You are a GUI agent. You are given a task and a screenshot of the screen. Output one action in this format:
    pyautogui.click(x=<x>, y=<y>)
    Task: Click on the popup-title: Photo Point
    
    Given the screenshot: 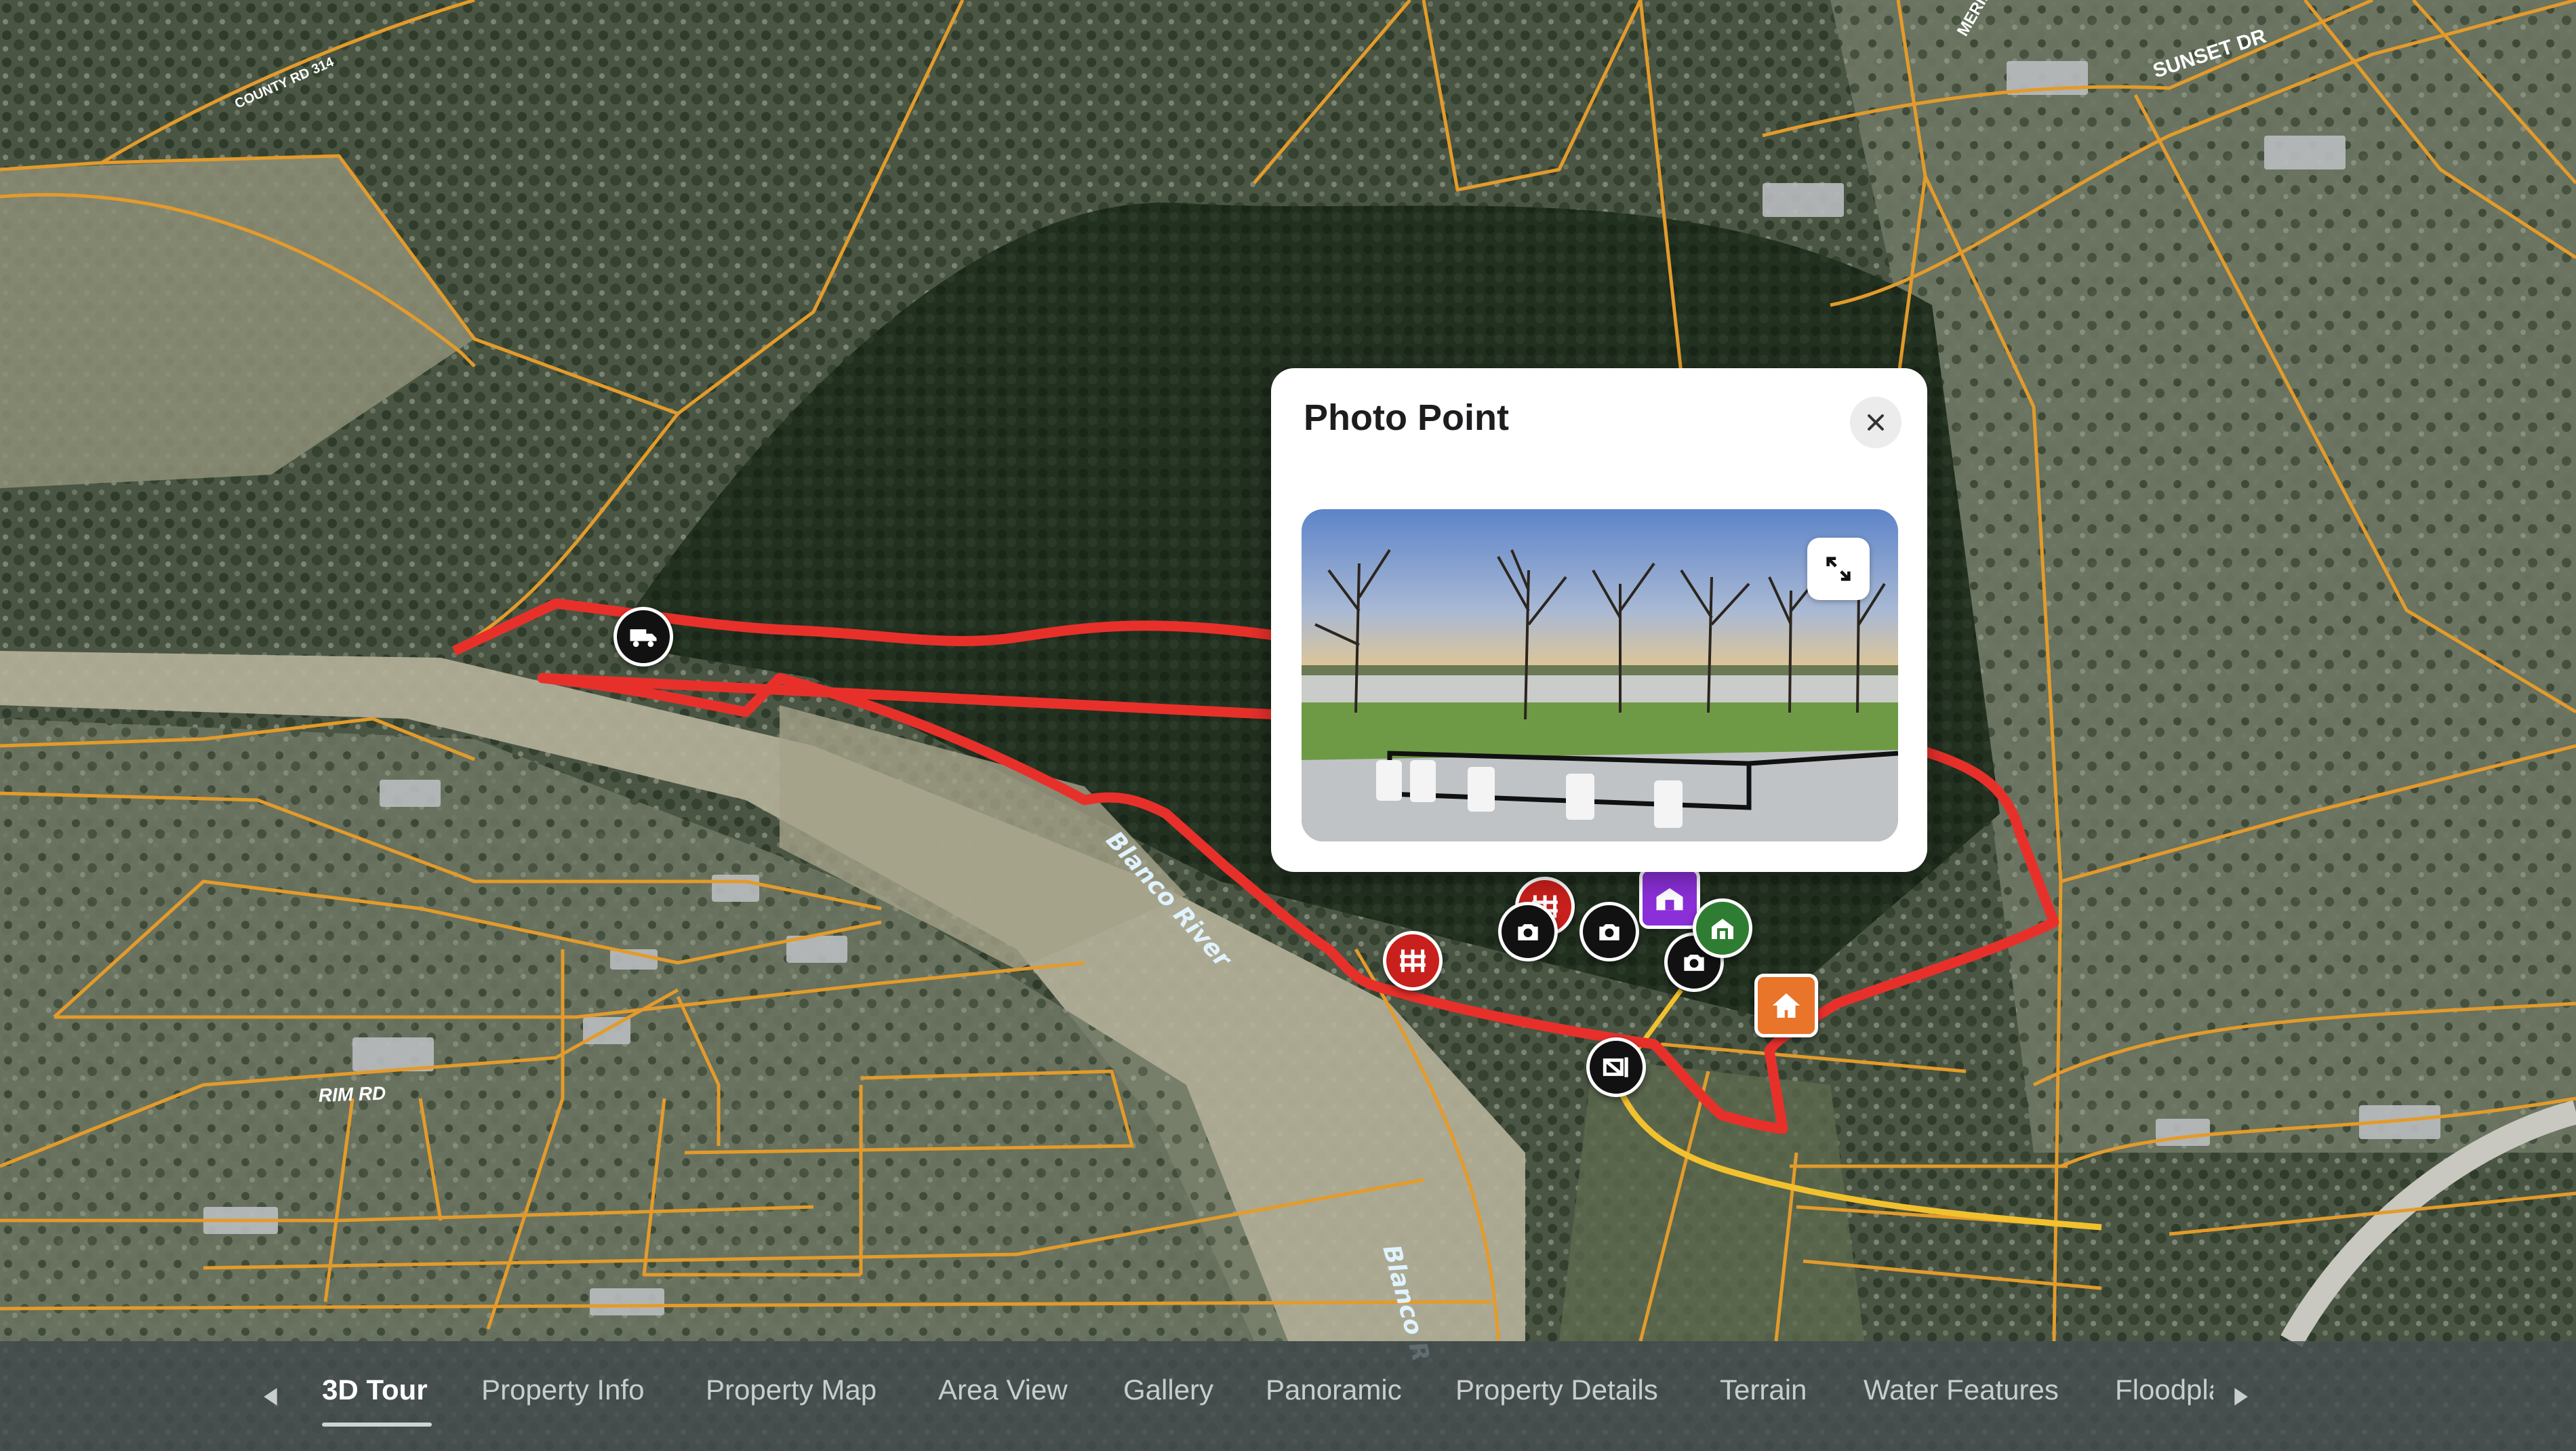 What is the action you would take?
    pyautogui.click(x=1406, y=417)
    